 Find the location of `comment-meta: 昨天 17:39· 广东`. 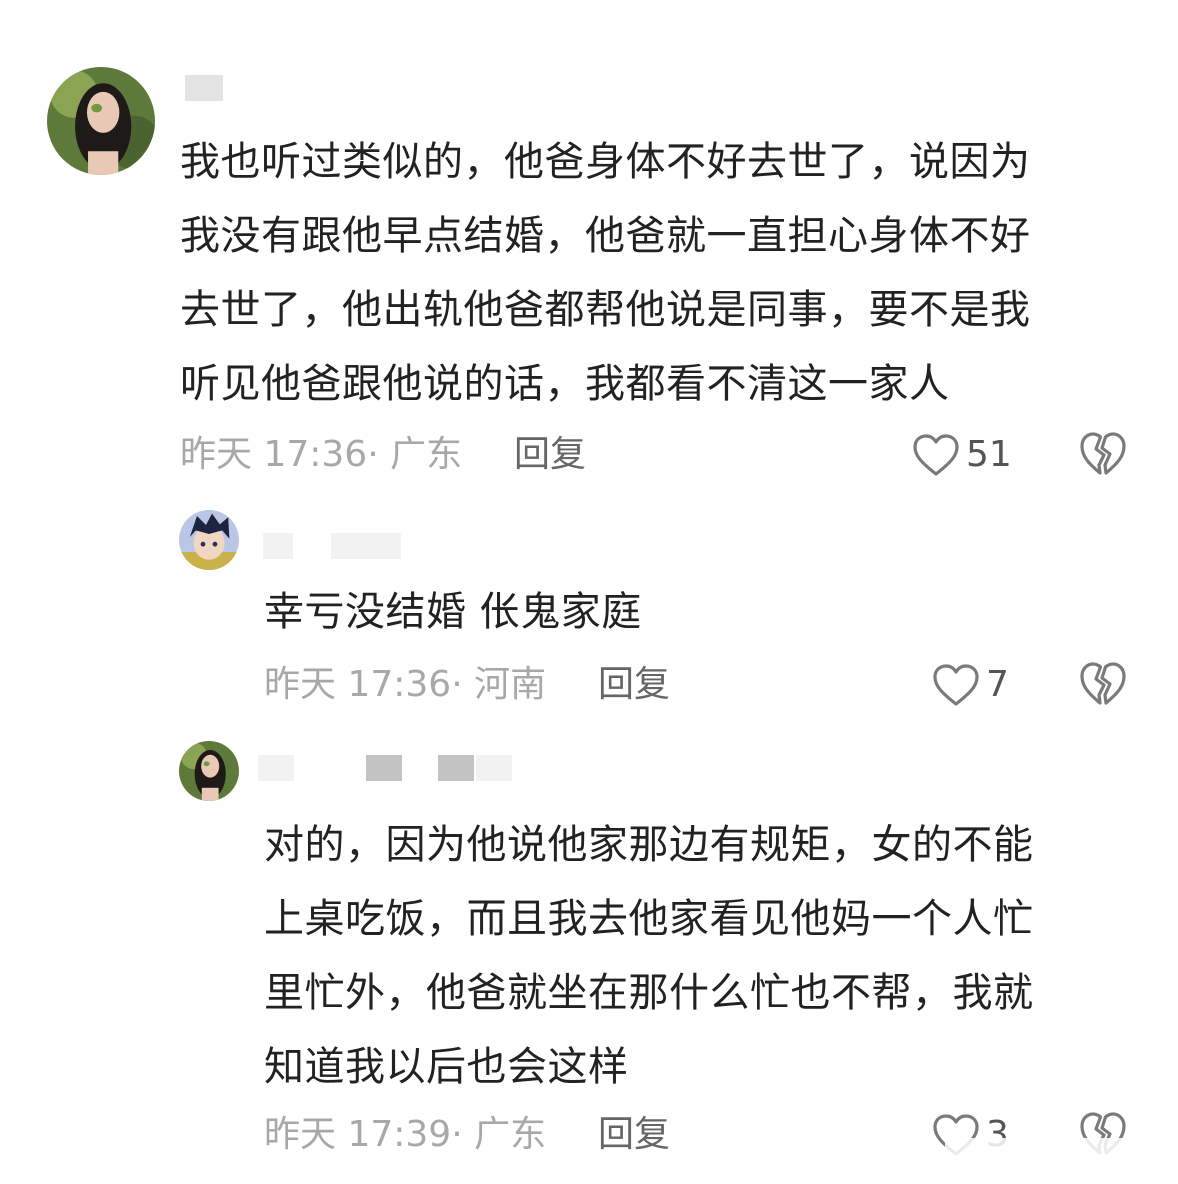

comment-meta: 昨天 17:39· 广东 is located at coordinates (405, 1135).